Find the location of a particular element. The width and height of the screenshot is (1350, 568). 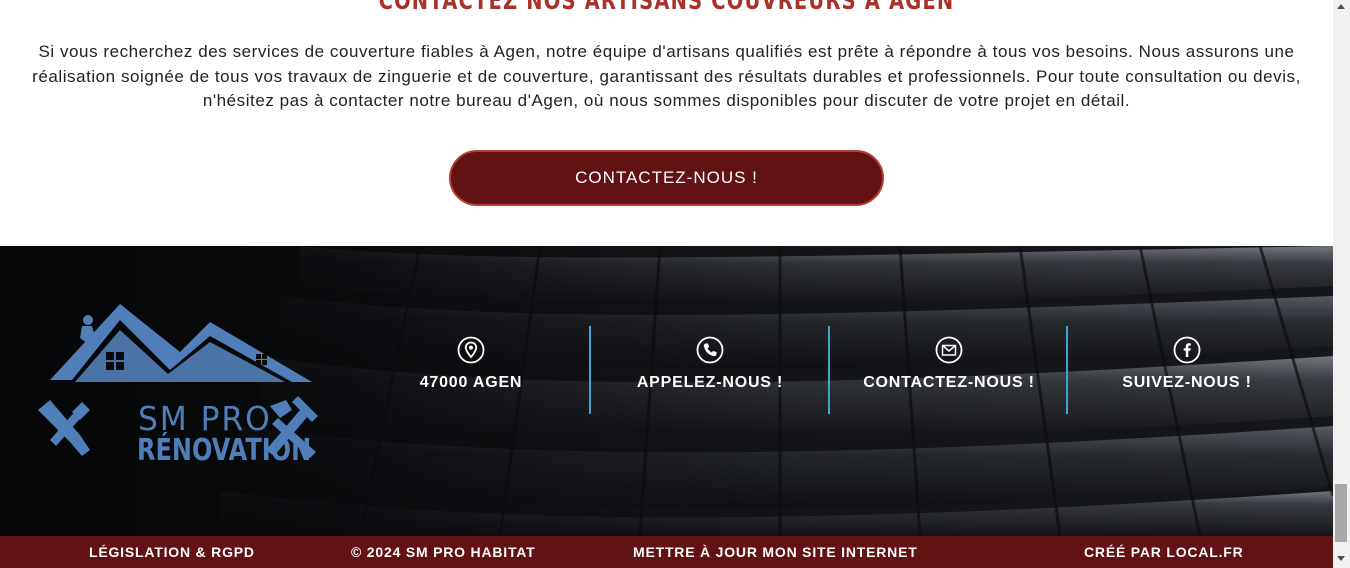

contact-address-label: 47000 AGEN is located at coordinates (471, 382).